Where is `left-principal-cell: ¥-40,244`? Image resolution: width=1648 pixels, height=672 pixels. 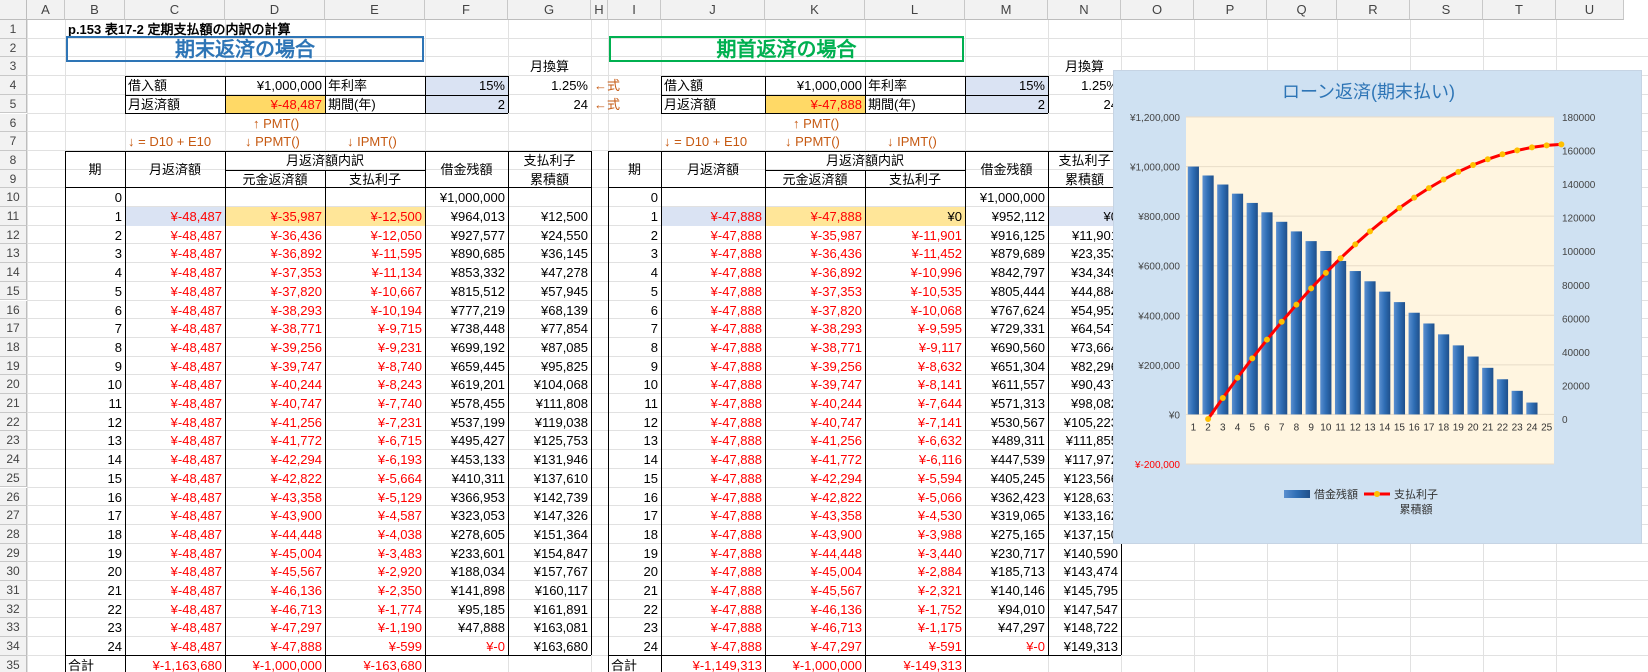 left-principal-cell: ¥-40,244 is located at coordinates (275, 384).